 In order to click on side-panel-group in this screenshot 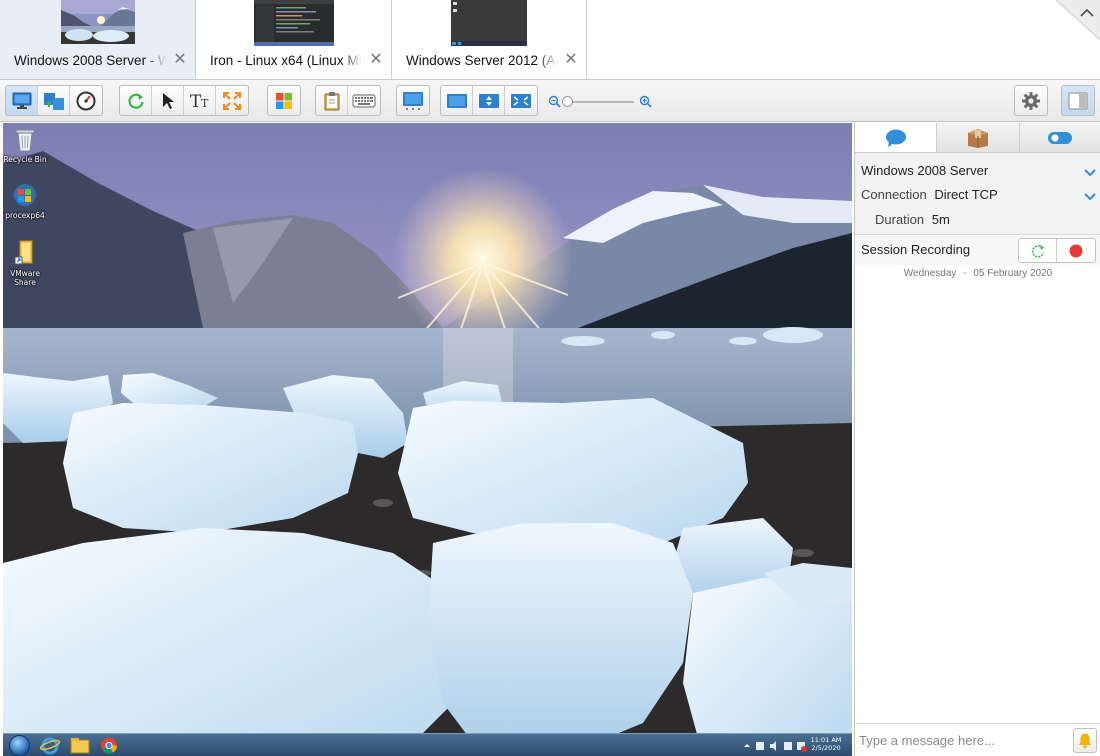, I will do `click(1078, 100)`.